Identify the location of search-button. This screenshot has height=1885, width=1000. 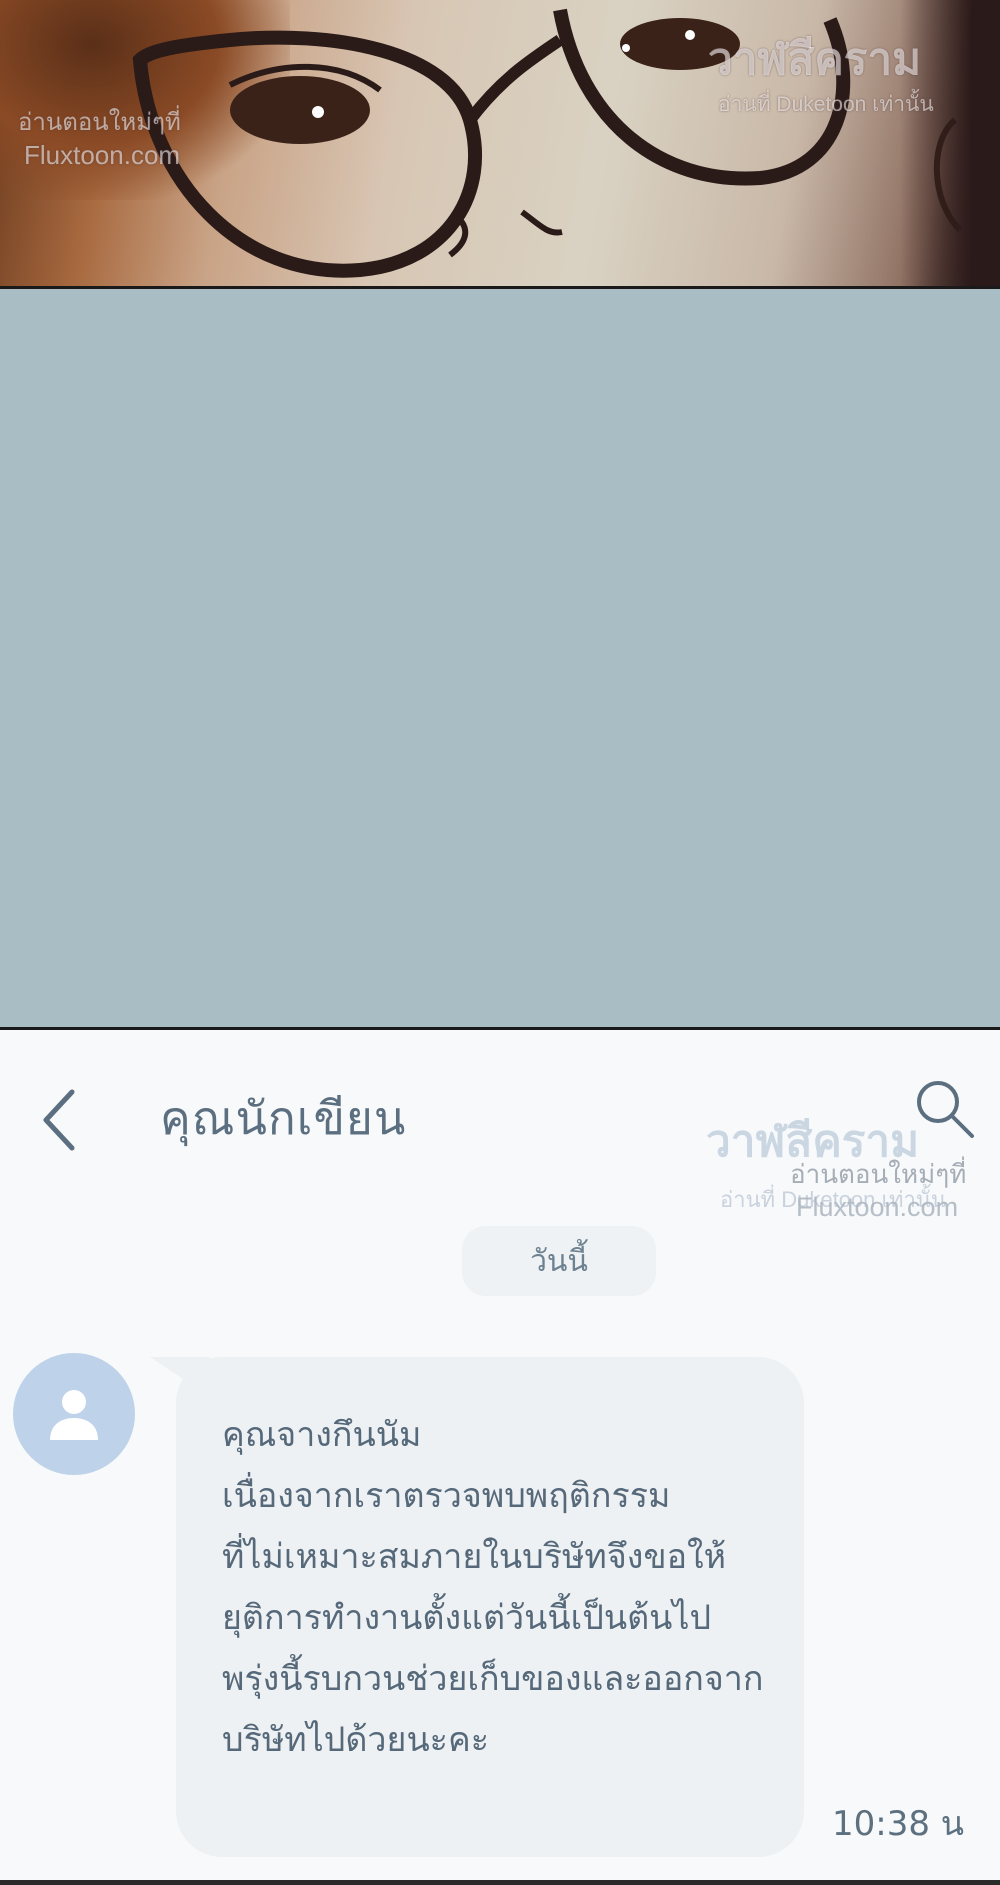
(945, 1109).